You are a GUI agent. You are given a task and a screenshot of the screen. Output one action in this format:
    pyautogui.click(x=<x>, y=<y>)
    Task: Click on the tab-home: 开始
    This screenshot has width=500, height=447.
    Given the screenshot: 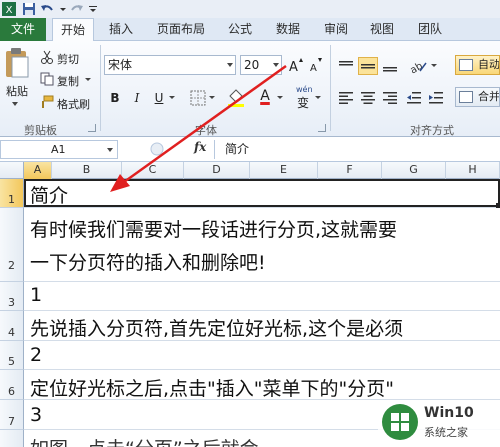 What is the action you would take?
    pyautogui.click(x=73, y=30)
    